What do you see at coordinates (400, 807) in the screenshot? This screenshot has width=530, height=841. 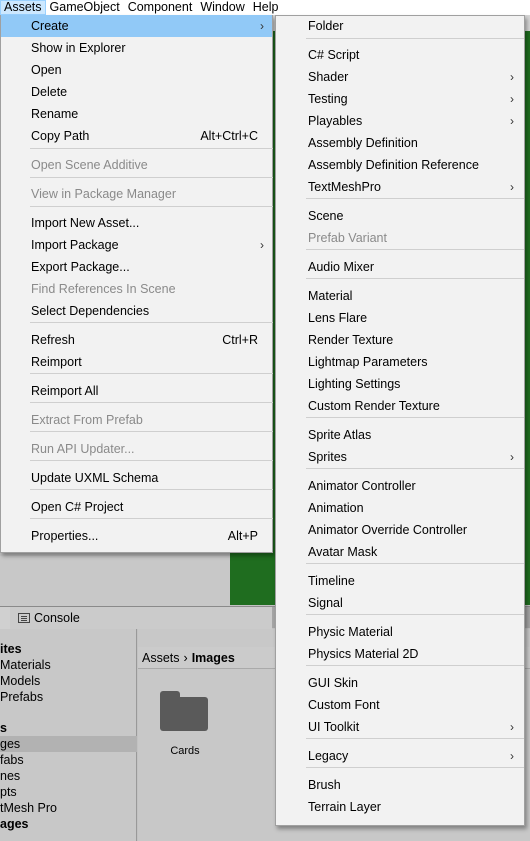 I see `create-item-terrain-layer: Terrain Layer` at bounding box center [400, 807].